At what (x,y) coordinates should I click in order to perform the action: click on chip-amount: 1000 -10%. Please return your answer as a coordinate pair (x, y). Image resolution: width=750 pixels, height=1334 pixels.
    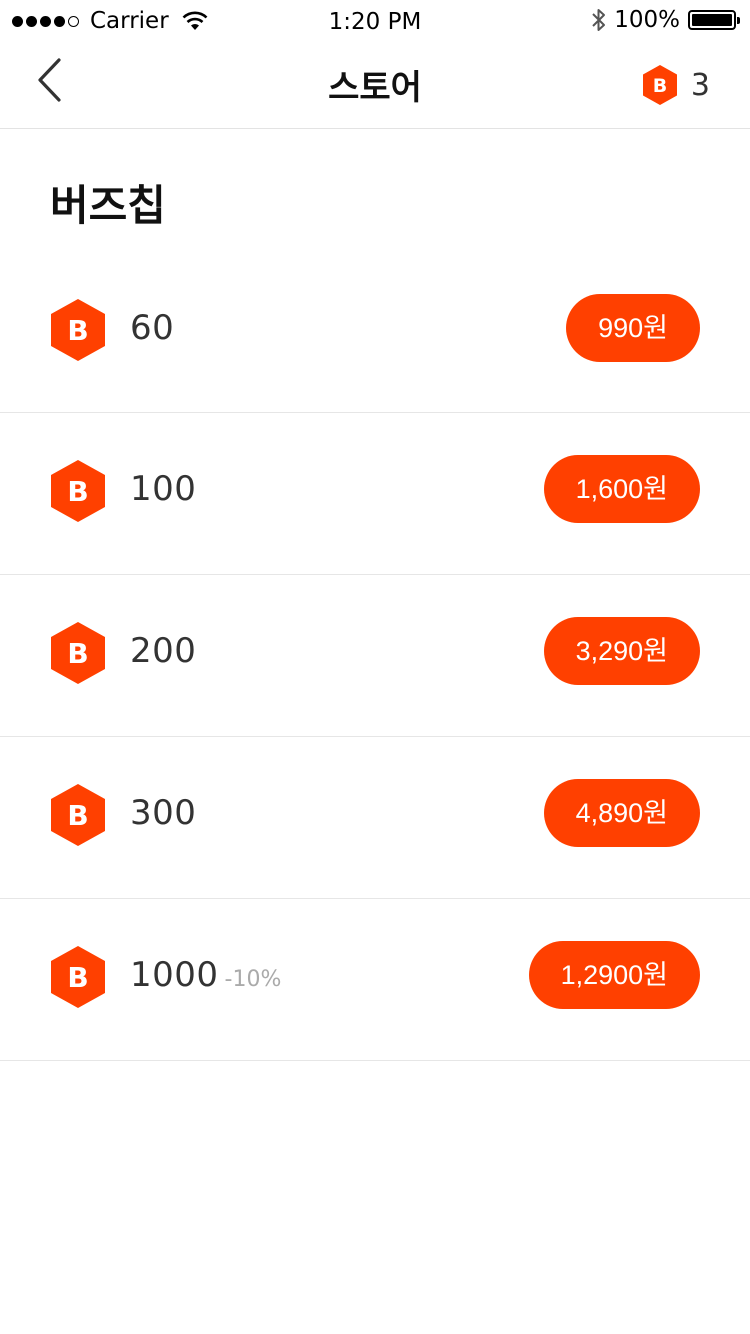
    Looking at the image, I should click on (205, 975).